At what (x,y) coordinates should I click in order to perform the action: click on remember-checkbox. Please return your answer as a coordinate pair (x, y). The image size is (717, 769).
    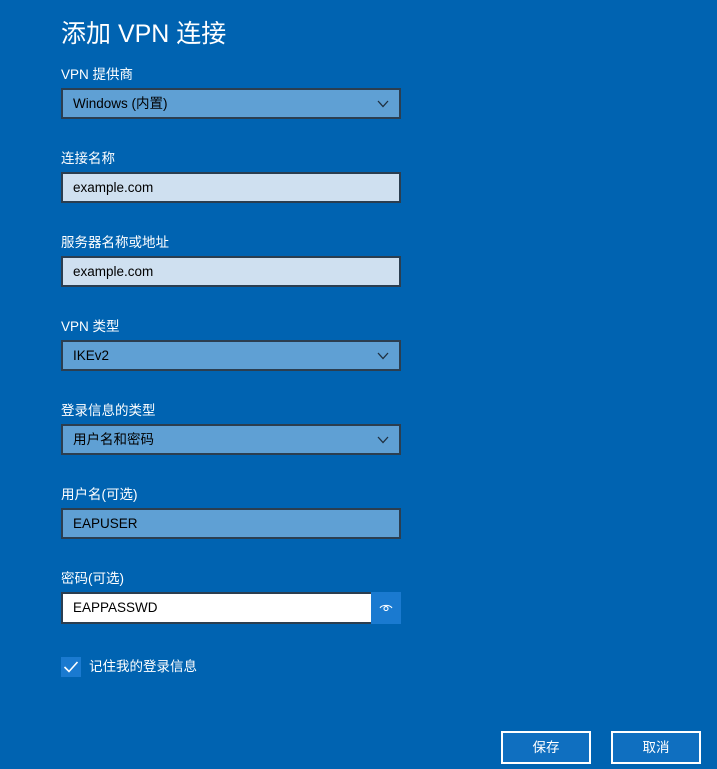
    Looking at the image, I should click on (71, 667).